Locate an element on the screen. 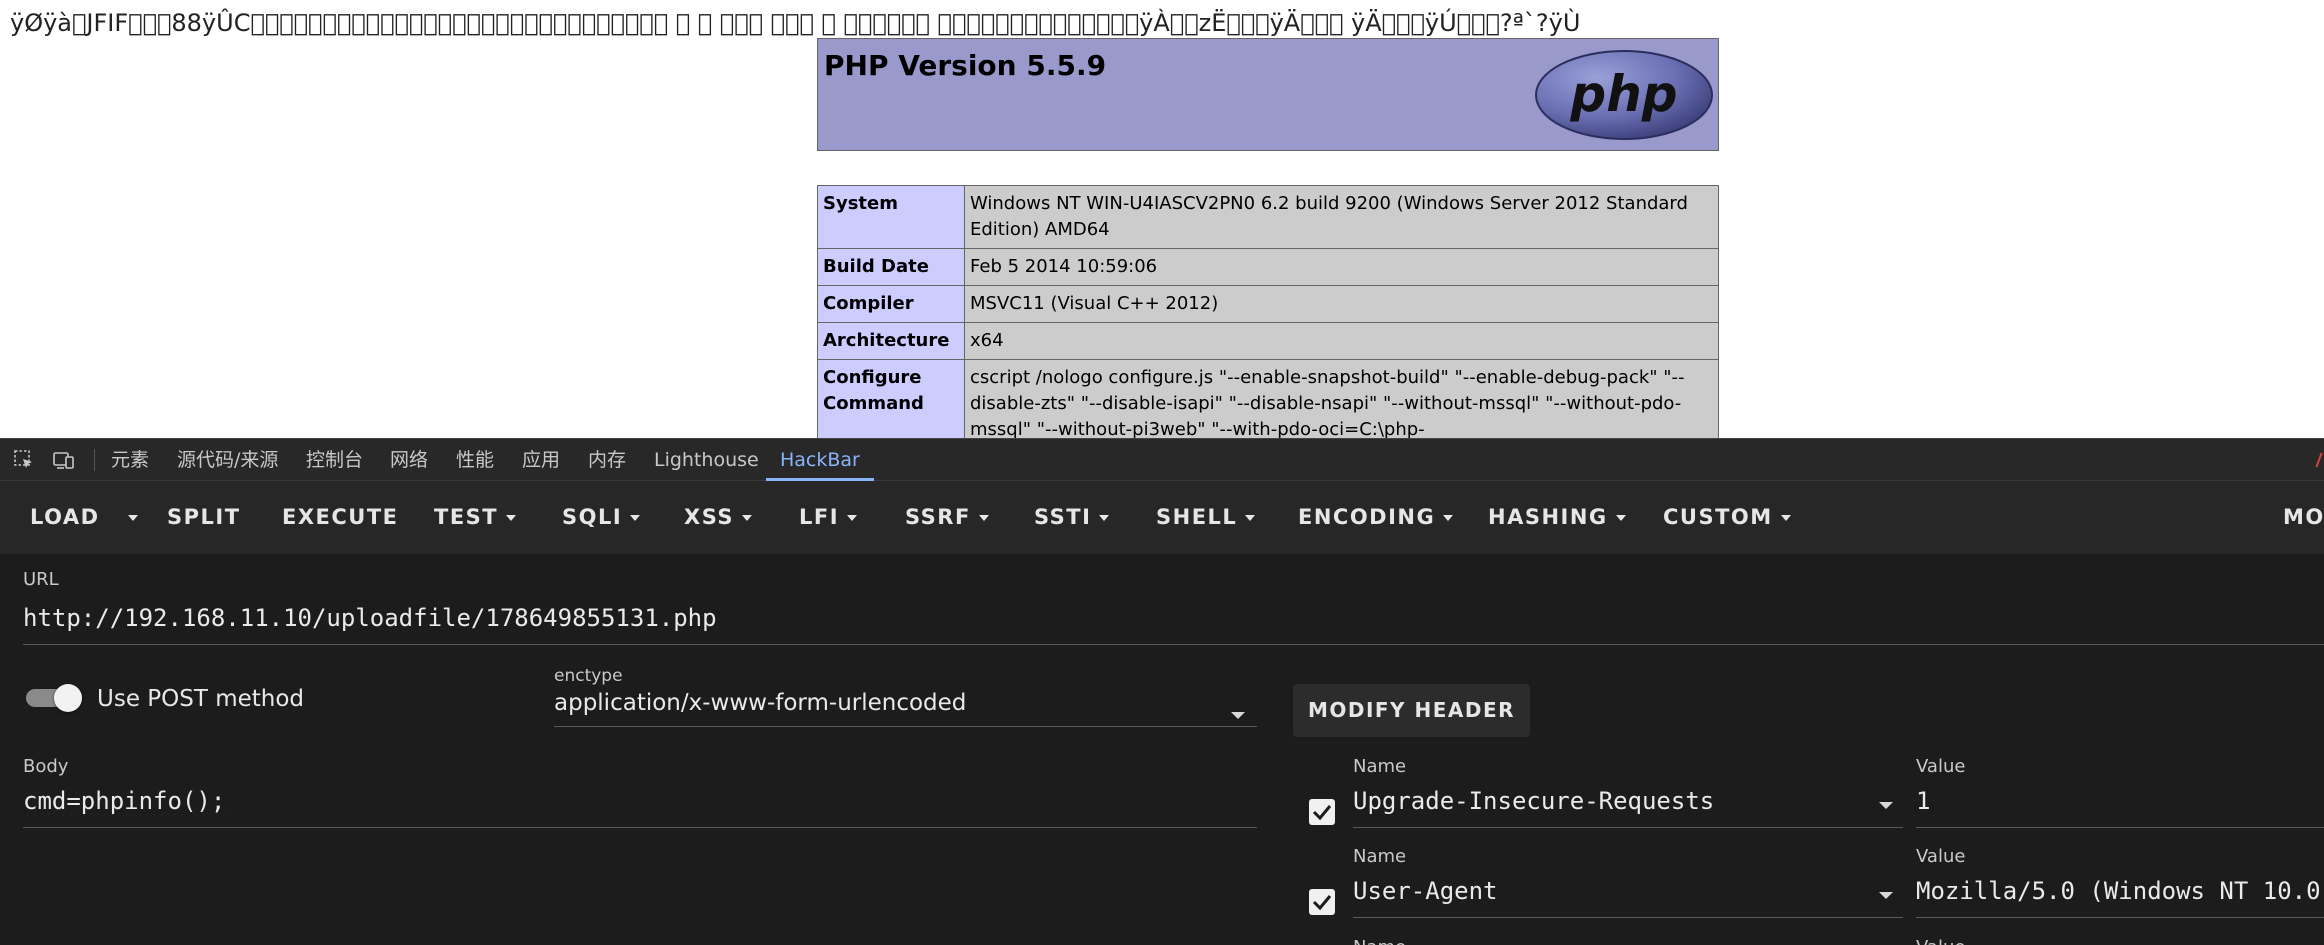 The image size is (2324, 945). header-value-input: 1 is located at coordinates (2120, 801).